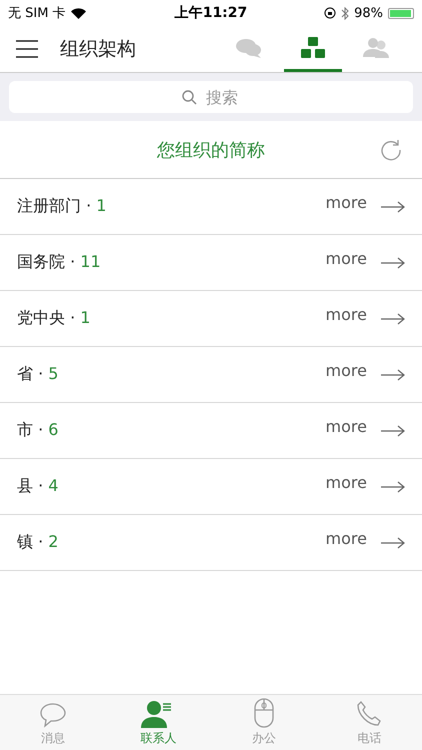 This screenshot has width=422, height=750. I want to click on speech-bubble-icon, so click(52, 715).